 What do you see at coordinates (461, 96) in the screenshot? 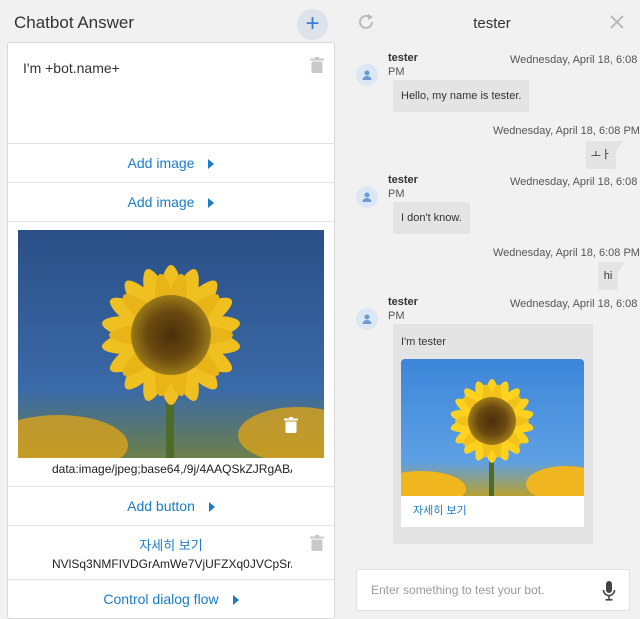
I see `bot-message: Hello, my name is tester.` at bounding box center [461, 96].